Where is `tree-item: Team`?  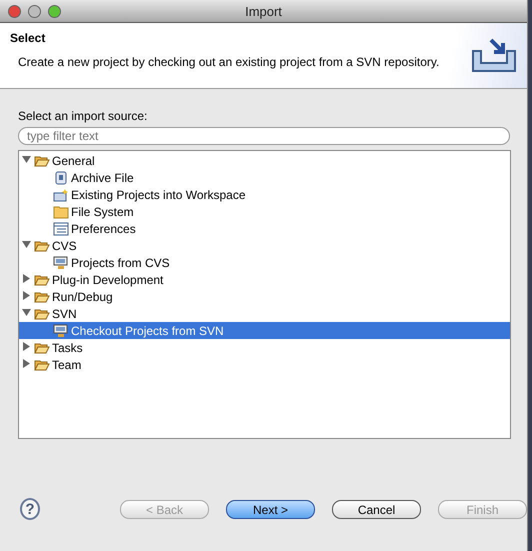
tree-item: Team is located at coordinates (264, 364).